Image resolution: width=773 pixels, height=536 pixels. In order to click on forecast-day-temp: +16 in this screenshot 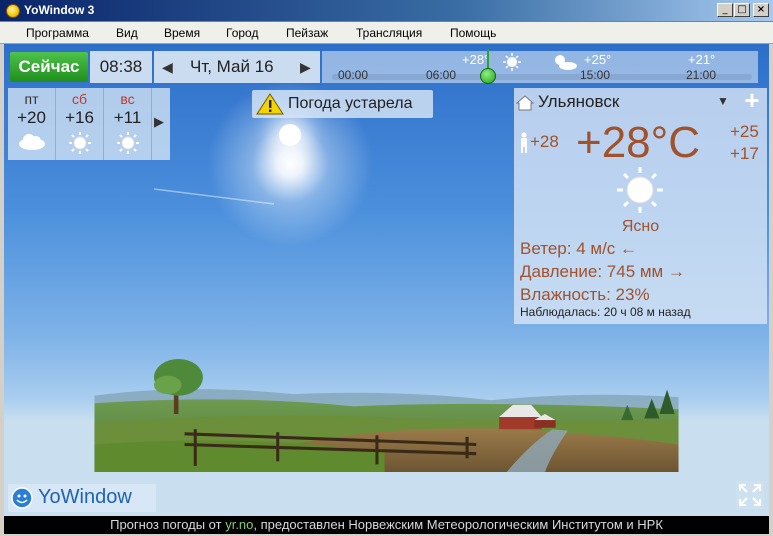, I will do `click(79, 117)`.